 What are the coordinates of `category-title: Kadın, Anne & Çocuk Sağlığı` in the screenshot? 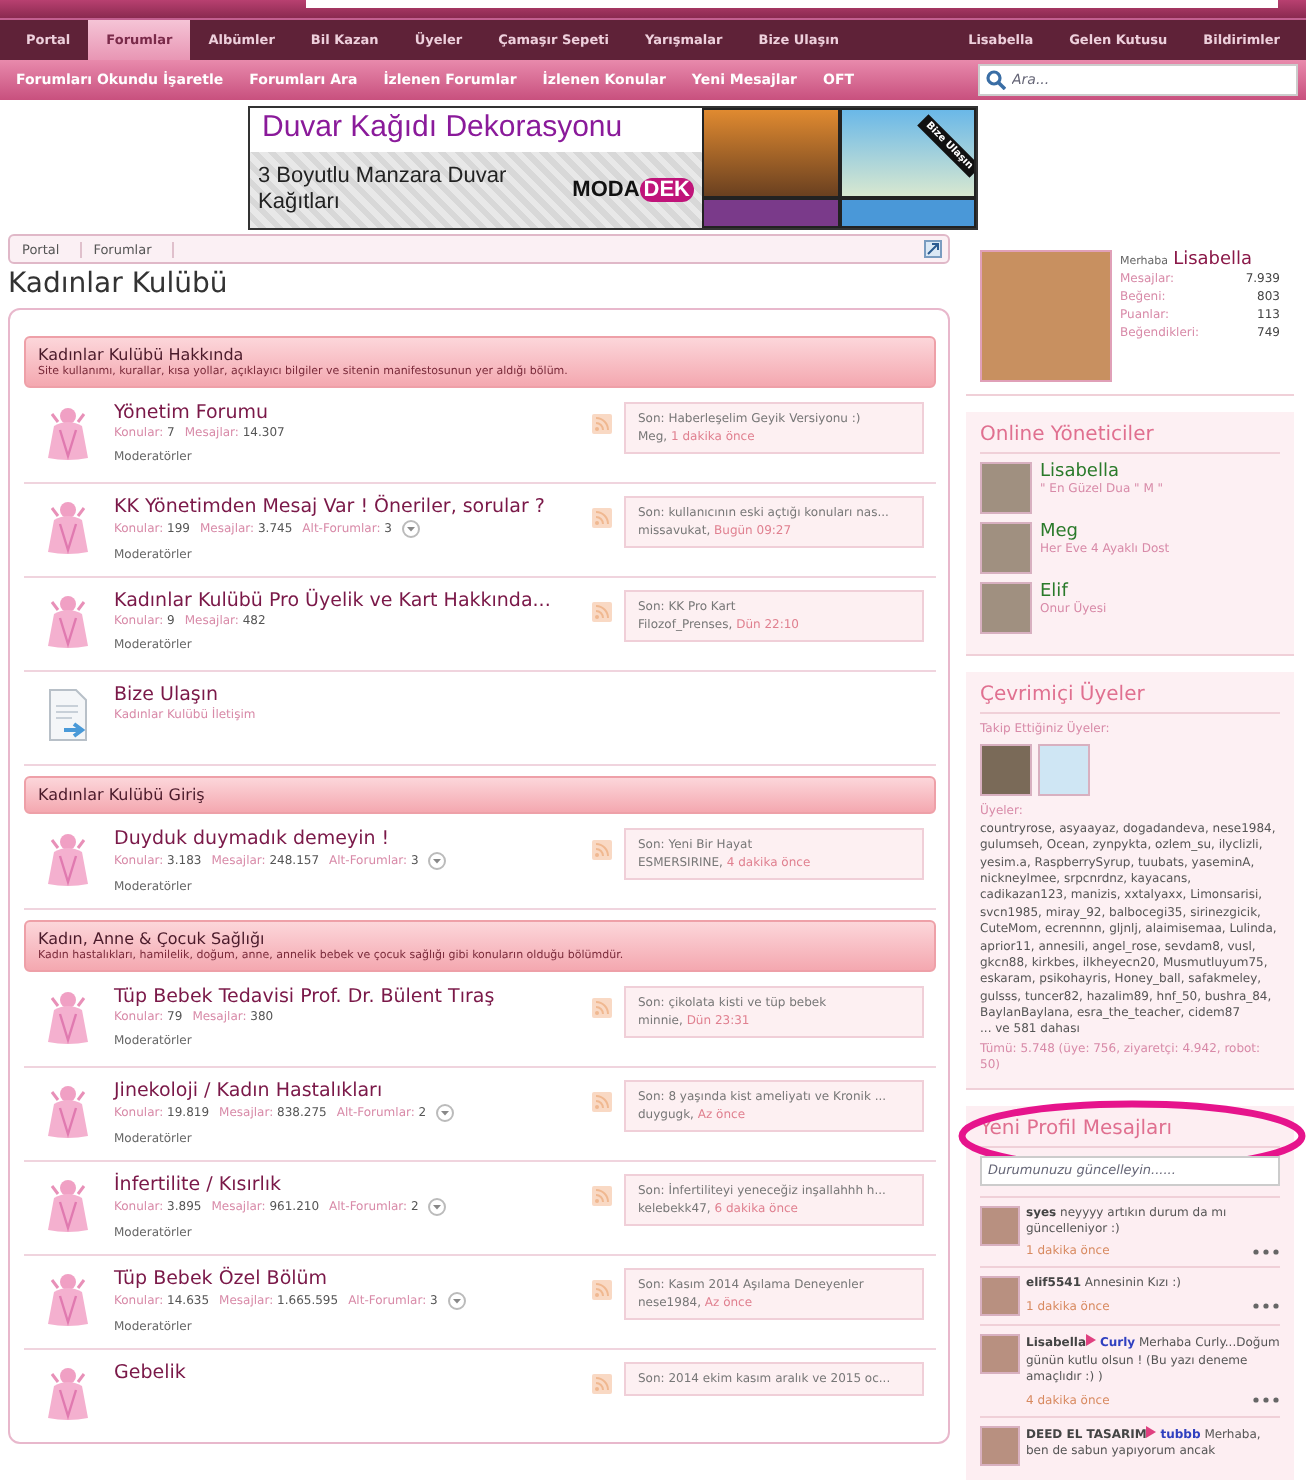 It's located at (480, 939).